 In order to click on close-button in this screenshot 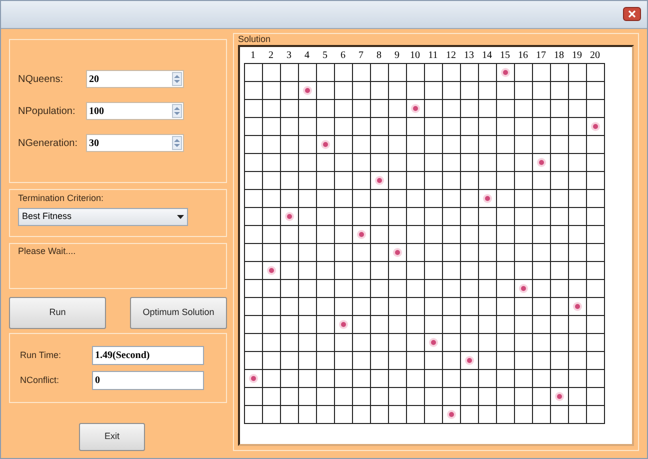, I will do `click(632, 14)`.